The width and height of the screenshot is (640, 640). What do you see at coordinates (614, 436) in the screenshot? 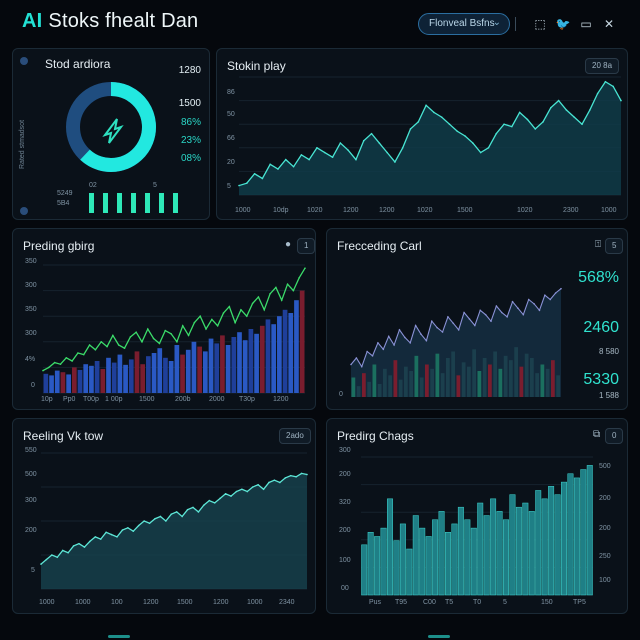
I see `panel-badge: 0` at bounding box center [614, 436].